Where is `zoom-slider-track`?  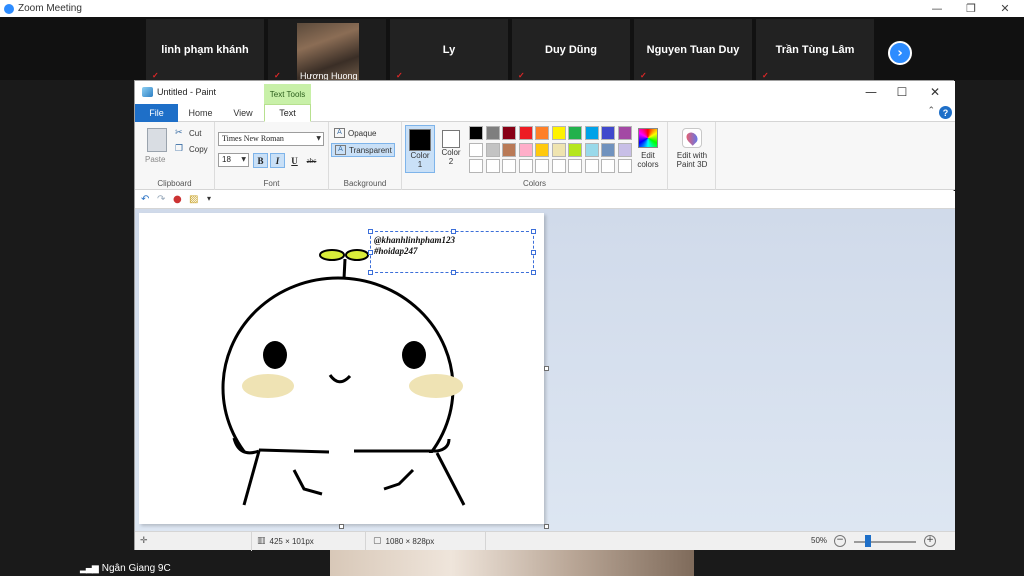
zoom-slider-track is located at coordinates (885, 542).